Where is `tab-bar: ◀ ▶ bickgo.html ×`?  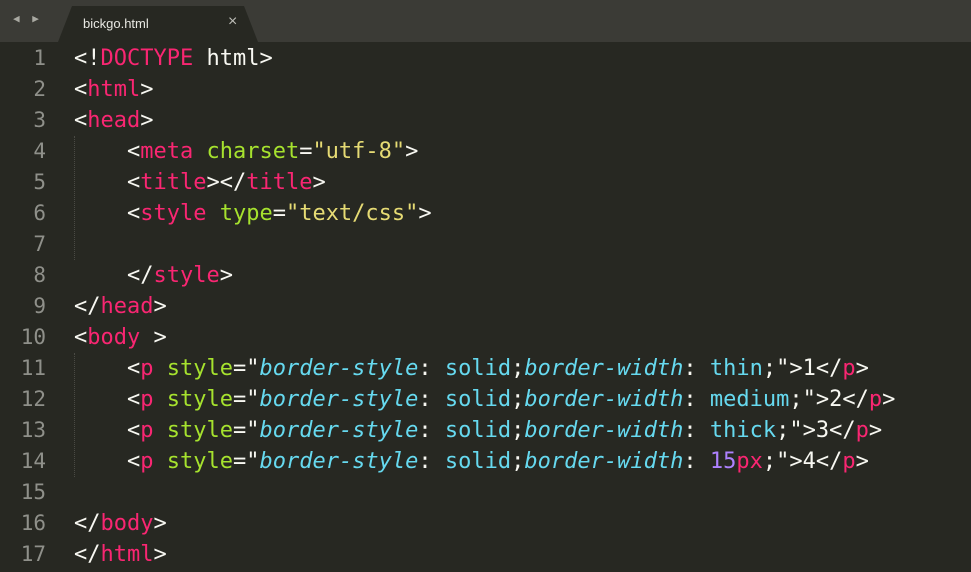
tab-bar: ◀ ▶ bickgo.html × is located at coordinates (485, 21).